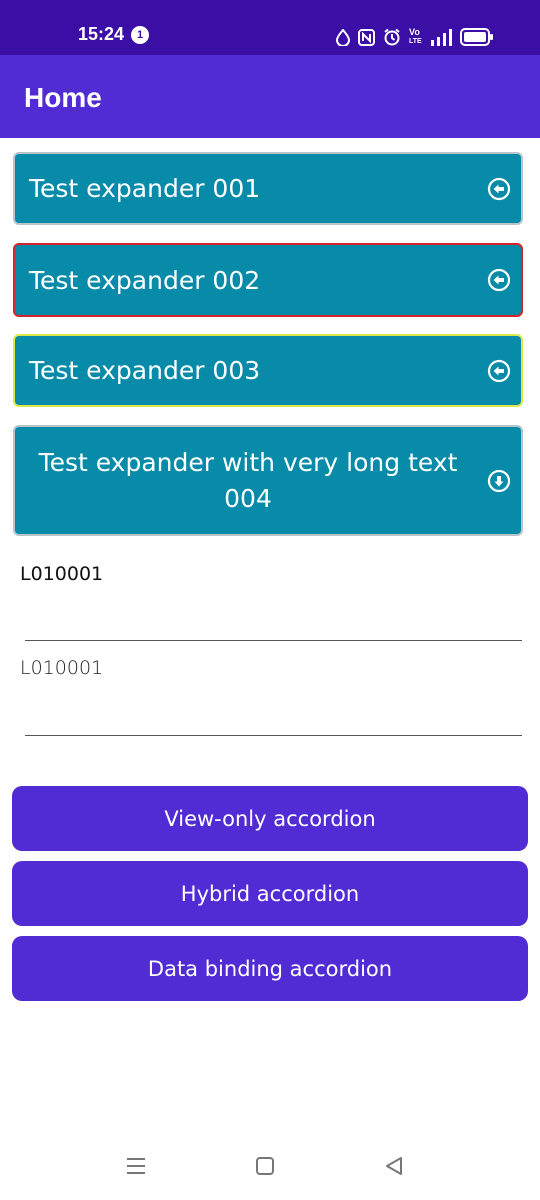  What do you see at coordinates (270, 27) in the screenshot?
I see `status-bar: 15:24 1 Vo LTE` at bounding box center [270, 27].